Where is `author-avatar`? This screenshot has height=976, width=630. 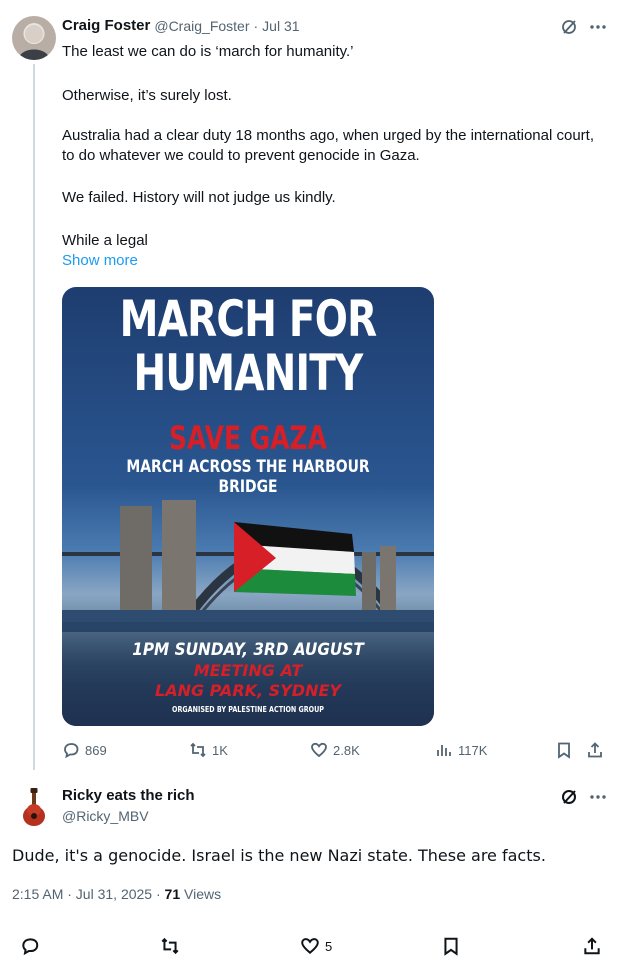
author-avatar is located at coordinates (34, 38).